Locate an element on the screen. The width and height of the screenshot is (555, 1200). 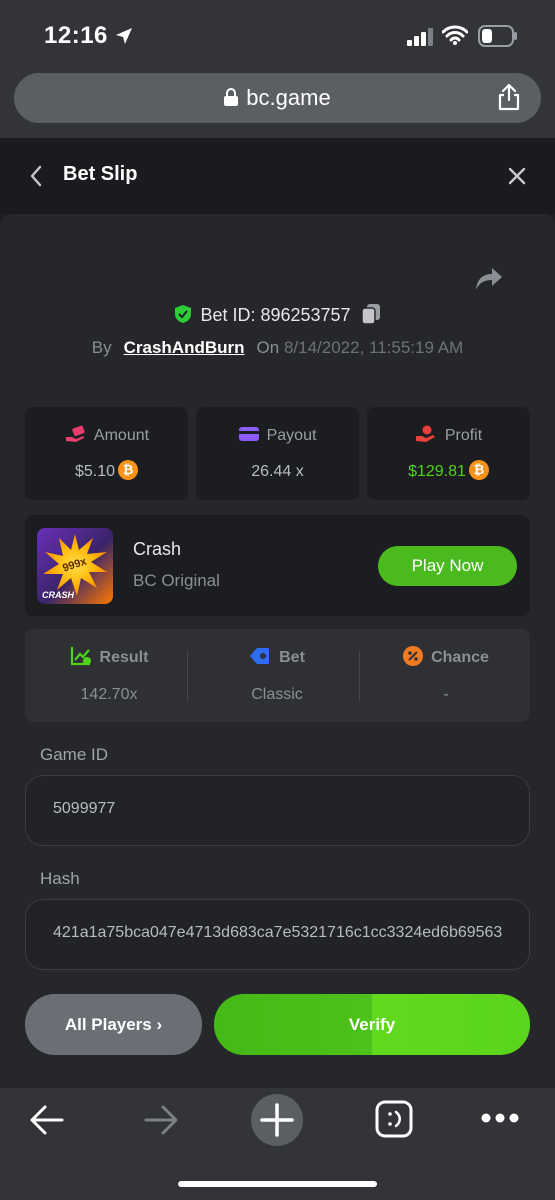
page-title: Bet Slip is located at coordinates (100, 174).